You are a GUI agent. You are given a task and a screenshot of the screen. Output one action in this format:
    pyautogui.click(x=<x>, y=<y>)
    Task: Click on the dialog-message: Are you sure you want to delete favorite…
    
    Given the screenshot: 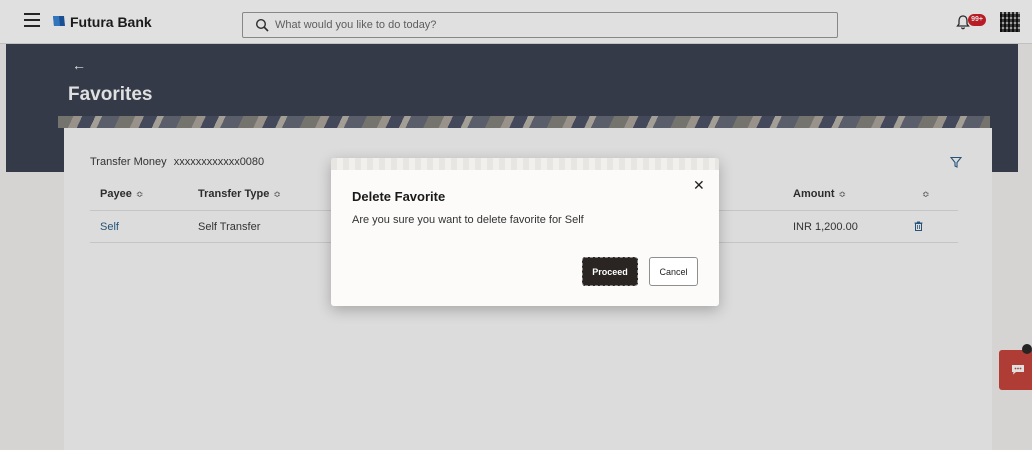 What is the action you would take?
    pyautogui.click(x=468, y=220)
    